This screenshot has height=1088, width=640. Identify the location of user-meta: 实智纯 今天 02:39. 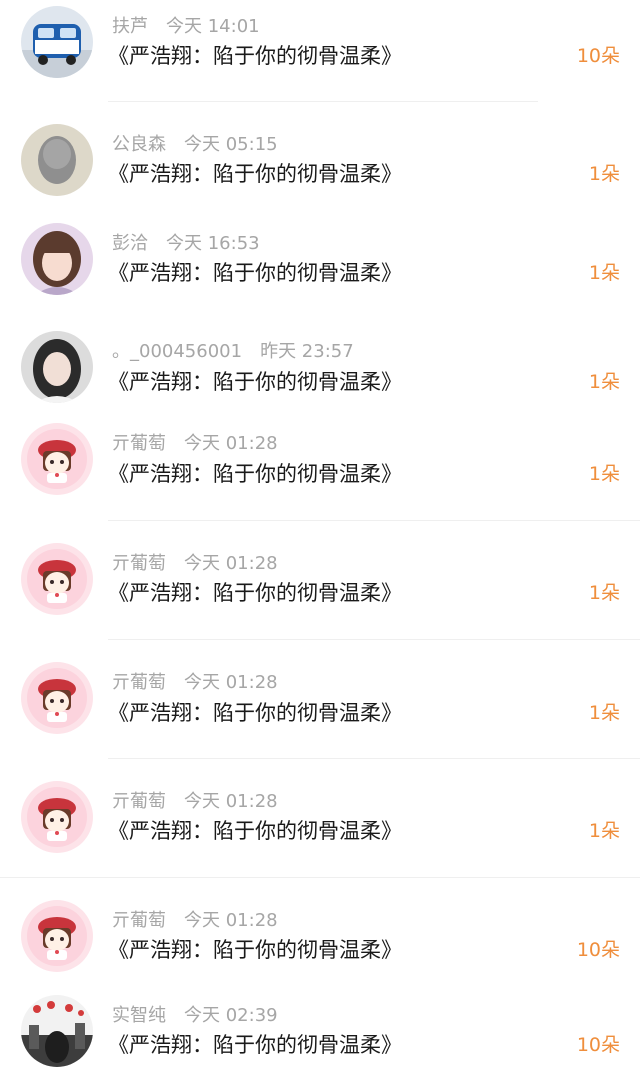
(195, 1016).